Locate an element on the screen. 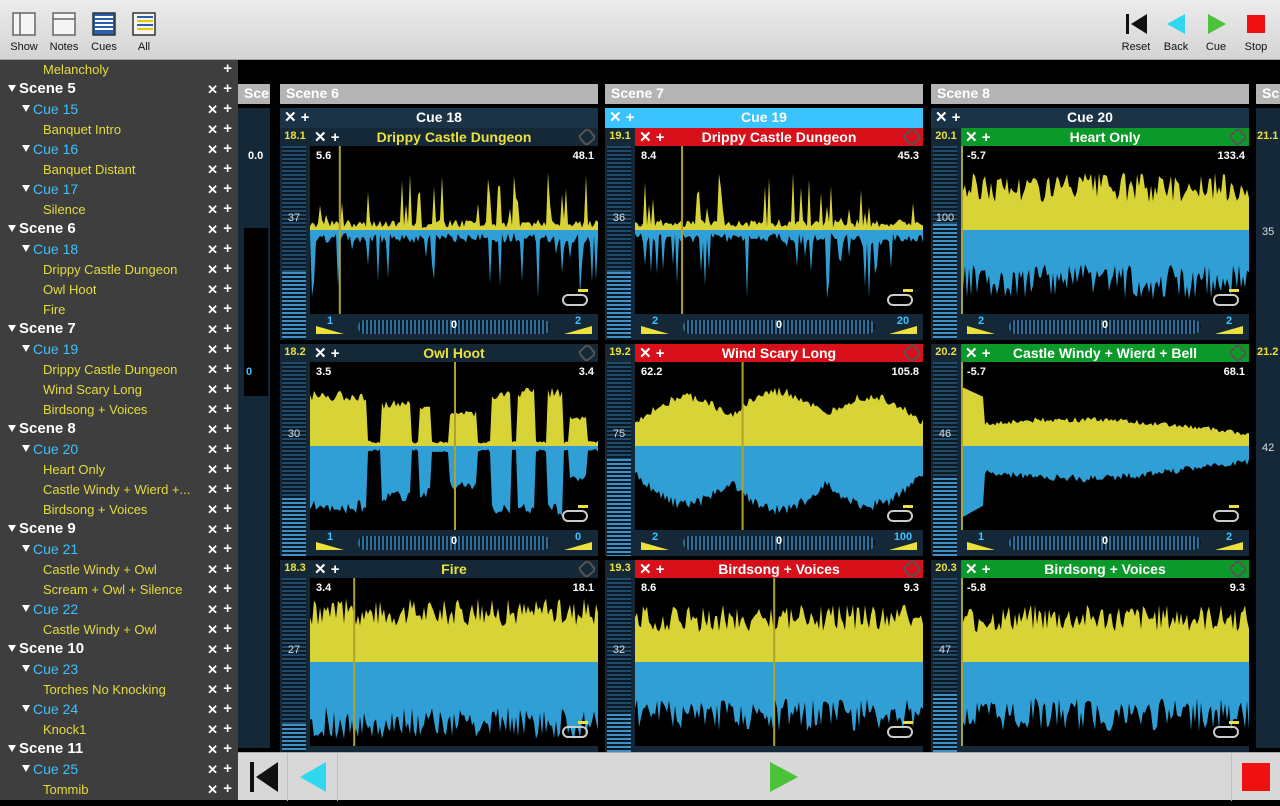 This screenshot has height=806, width=1280. cues-button: Cues is located at coordinates (104, 32).